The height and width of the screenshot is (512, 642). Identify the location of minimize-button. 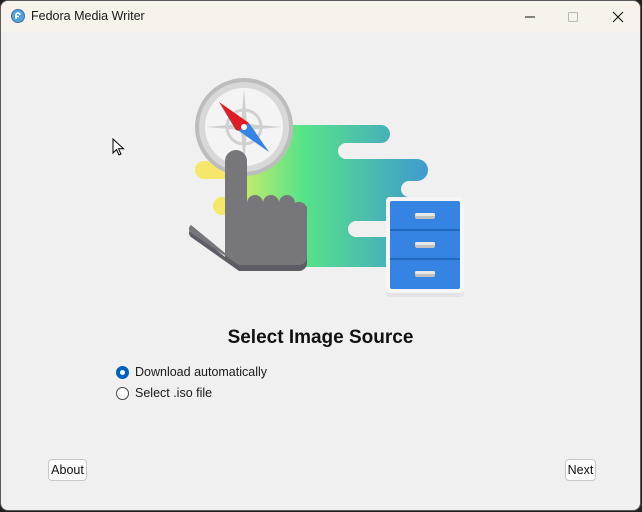
(530, 16).